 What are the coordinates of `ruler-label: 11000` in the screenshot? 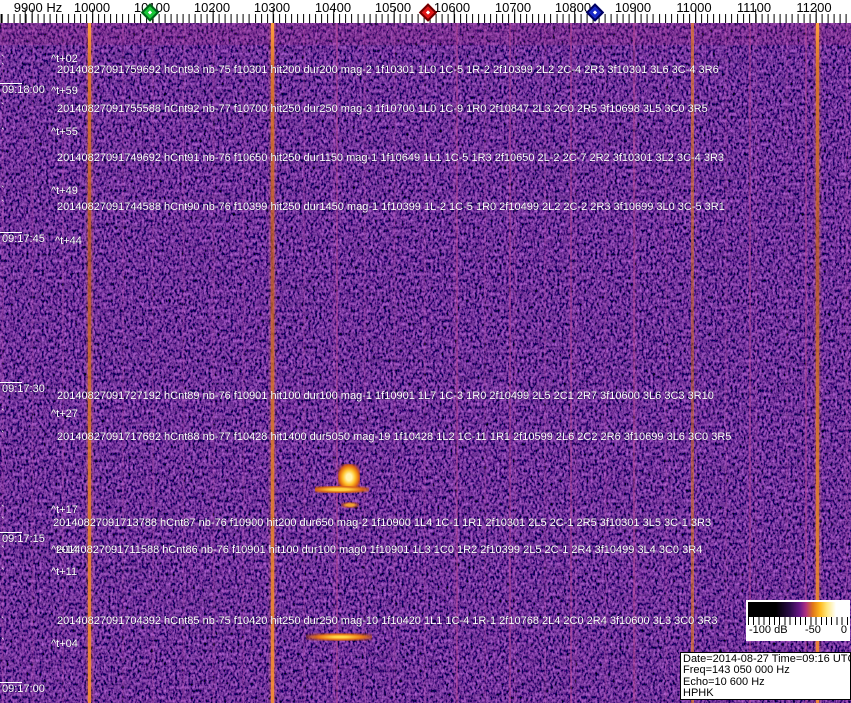 It's located at (694, 7).